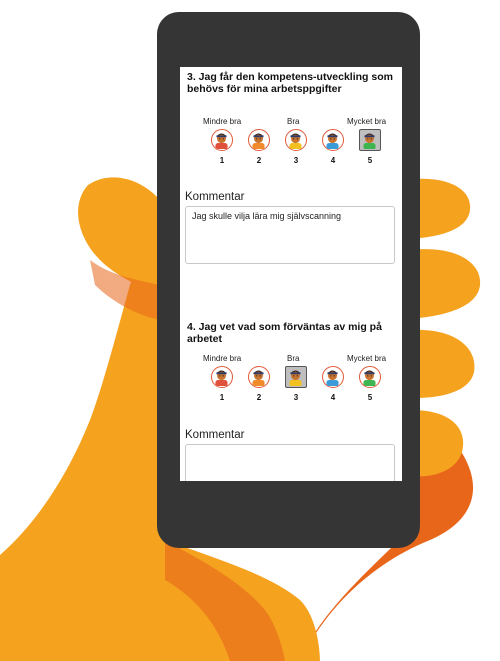 Image resolution: width=500 pixels, height=661 pixels. I want to click on rating-scale-q4: Mindre bra Bra Mycket bra 1 2 3 4 5, so click(291, 384).